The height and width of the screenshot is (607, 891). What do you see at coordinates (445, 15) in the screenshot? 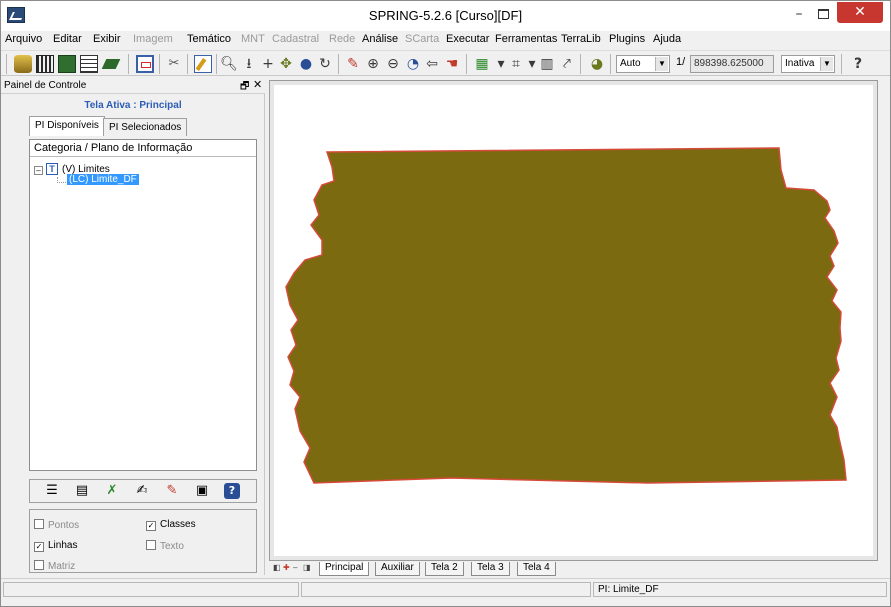
I see `window-title: SPRING-5.2.6 [Curso][DF]` at bounding box center [445, 15].